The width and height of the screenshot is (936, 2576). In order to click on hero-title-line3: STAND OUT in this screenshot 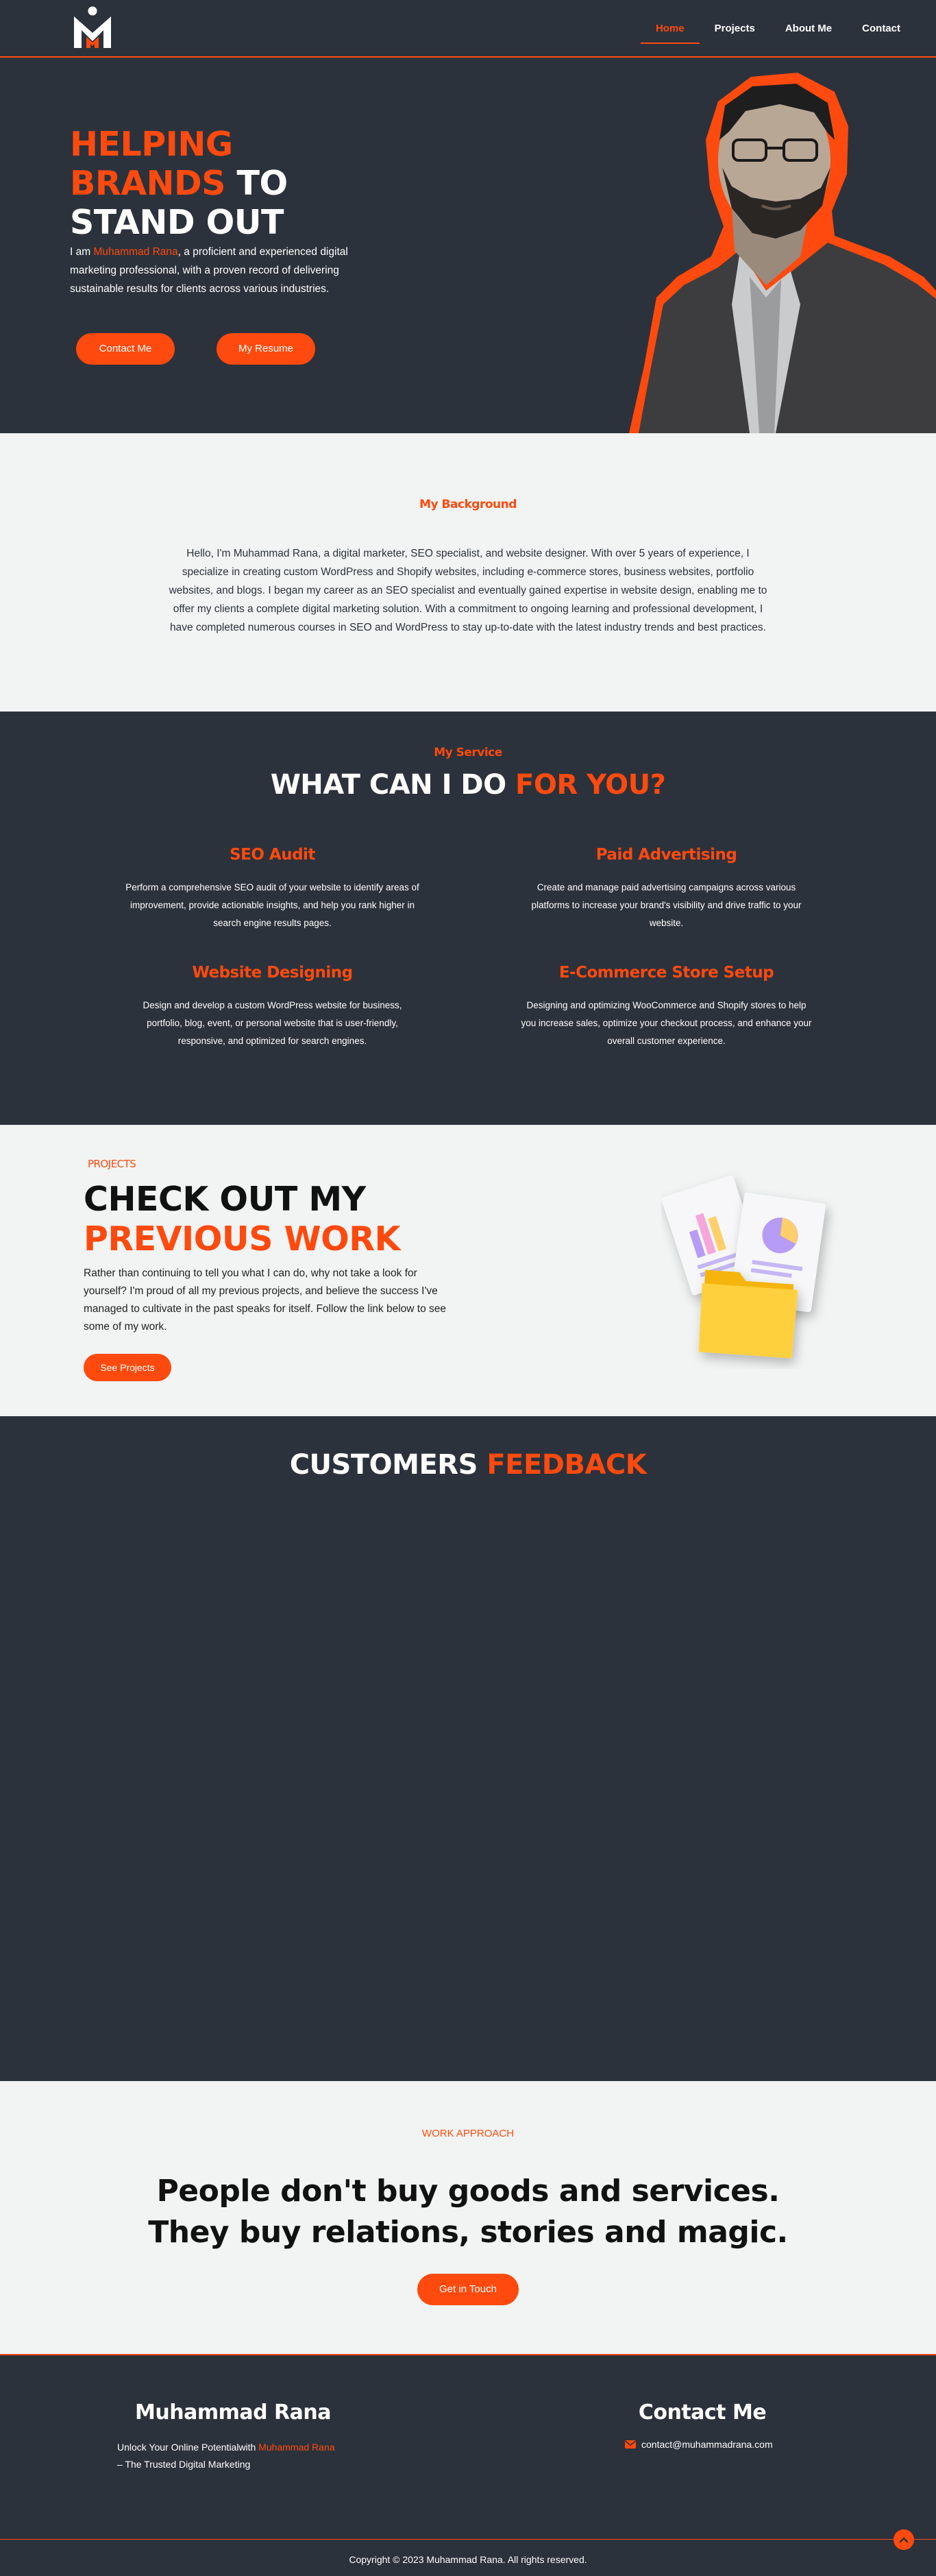, I will do `click(177, 222)`.